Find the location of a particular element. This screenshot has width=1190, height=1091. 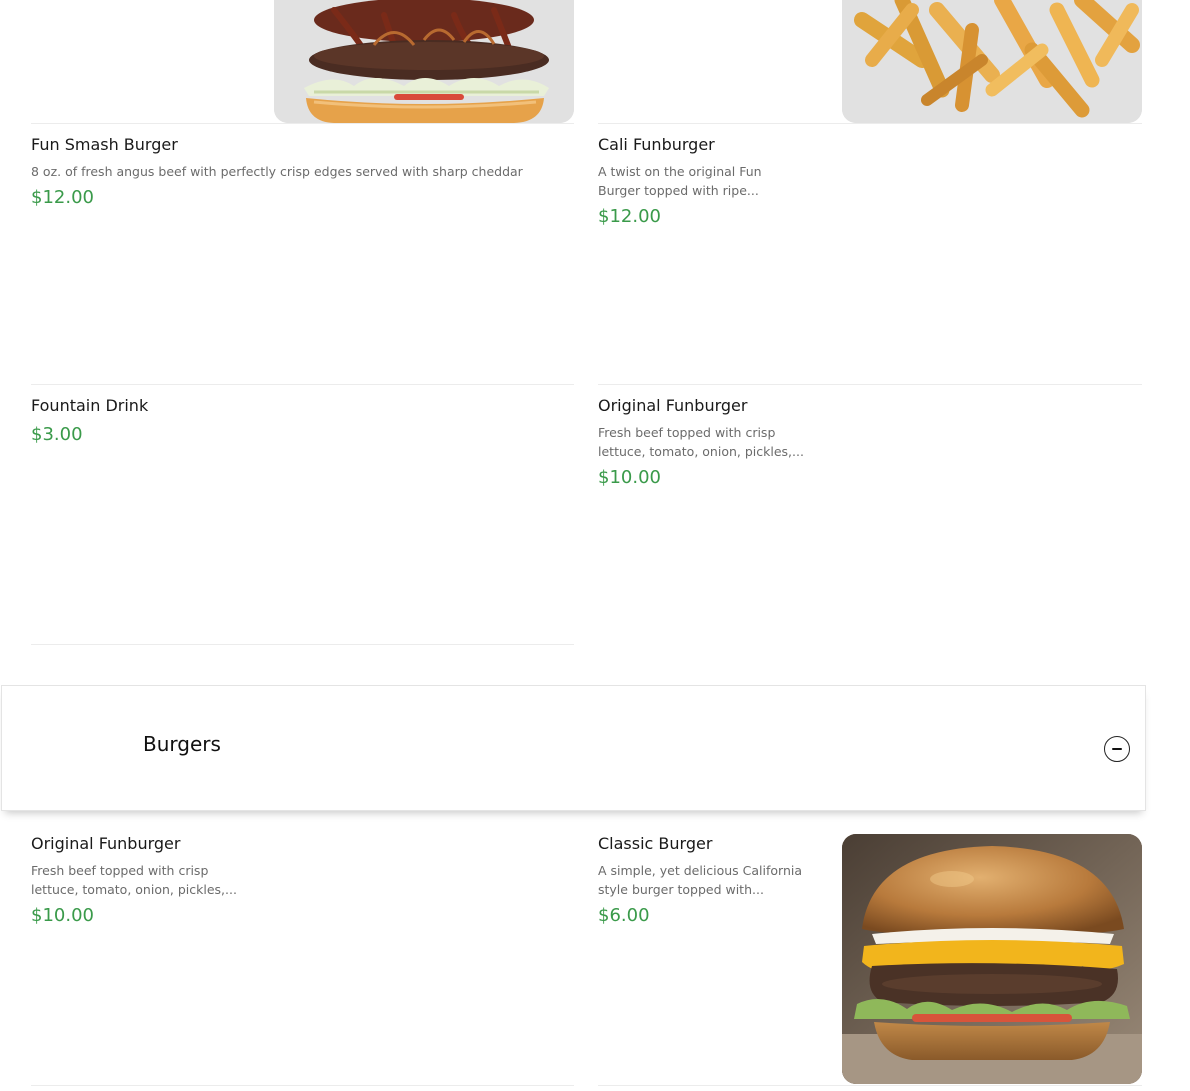

burger-photo is located at coordinates (424, 61).